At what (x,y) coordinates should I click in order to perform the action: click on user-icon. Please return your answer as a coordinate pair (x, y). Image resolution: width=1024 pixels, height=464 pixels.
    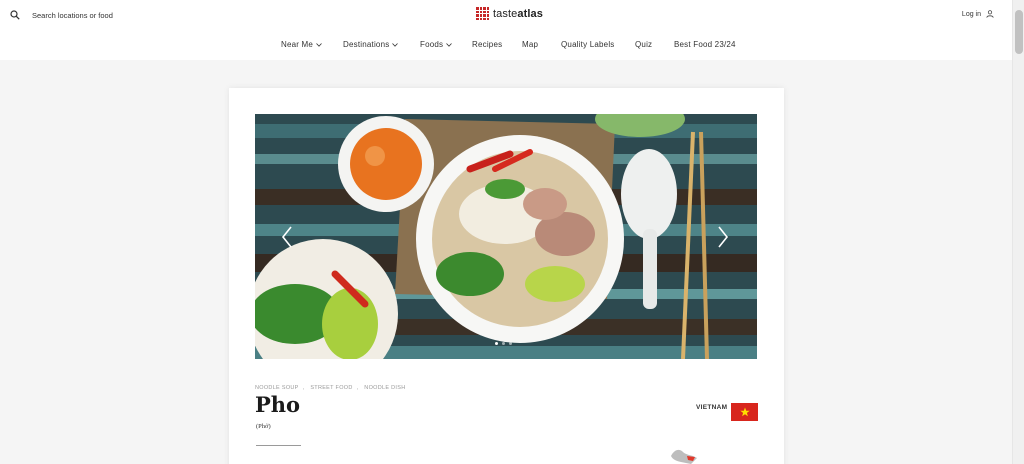
    Looking at the image, I should click on (990, 14).